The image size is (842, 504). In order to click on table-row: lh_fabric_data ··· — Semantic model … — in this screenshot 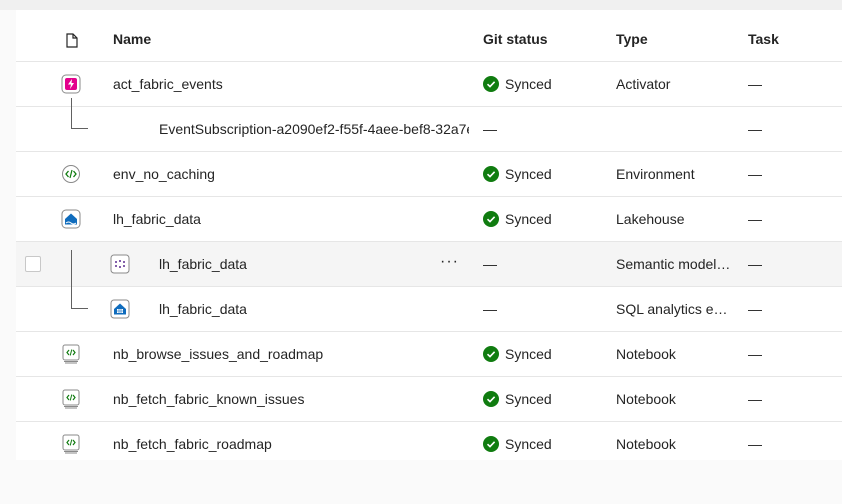, I will do `click(429, 264)`.